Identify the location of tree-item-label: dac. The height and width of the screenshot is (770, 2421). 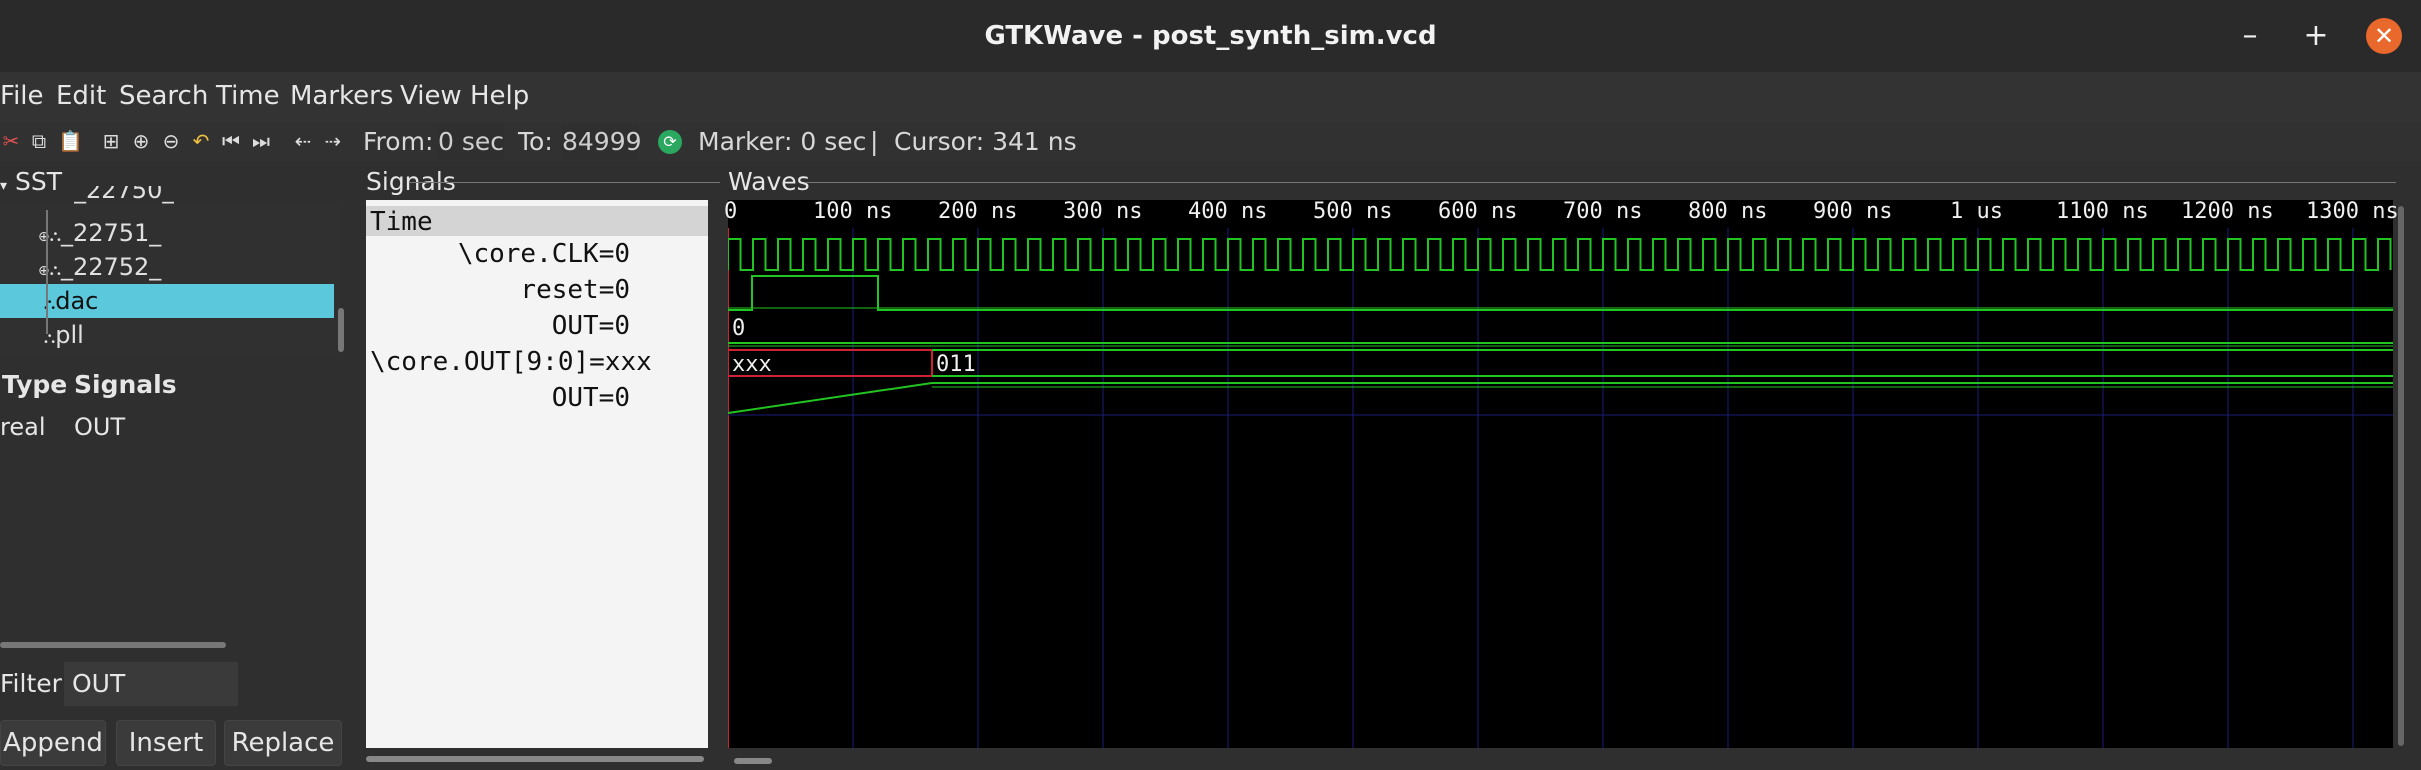
(77, 301).